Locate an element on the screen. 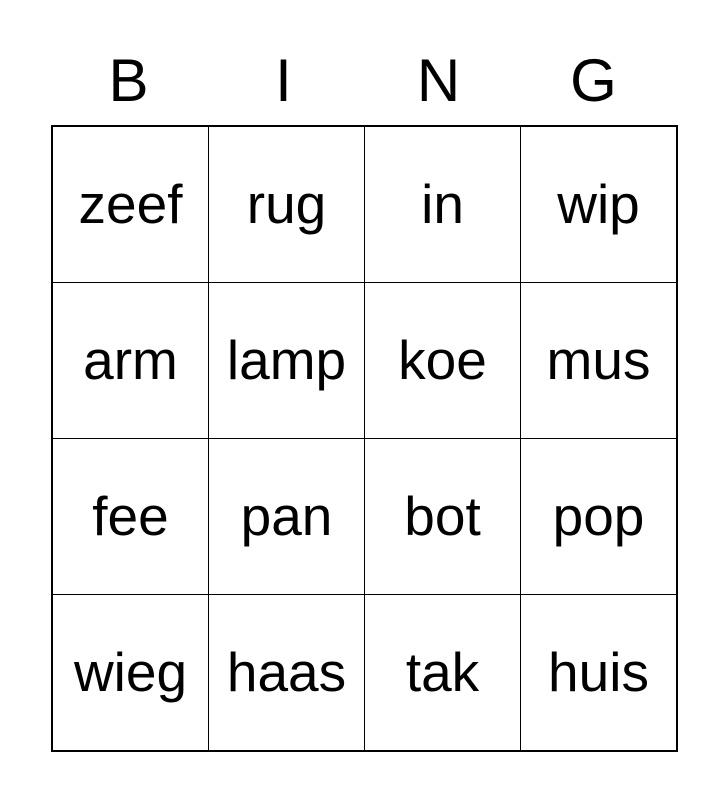 The height and width of the screenshot is (800, 723). bingo-cell: pop is located at coordinates (599, 516).